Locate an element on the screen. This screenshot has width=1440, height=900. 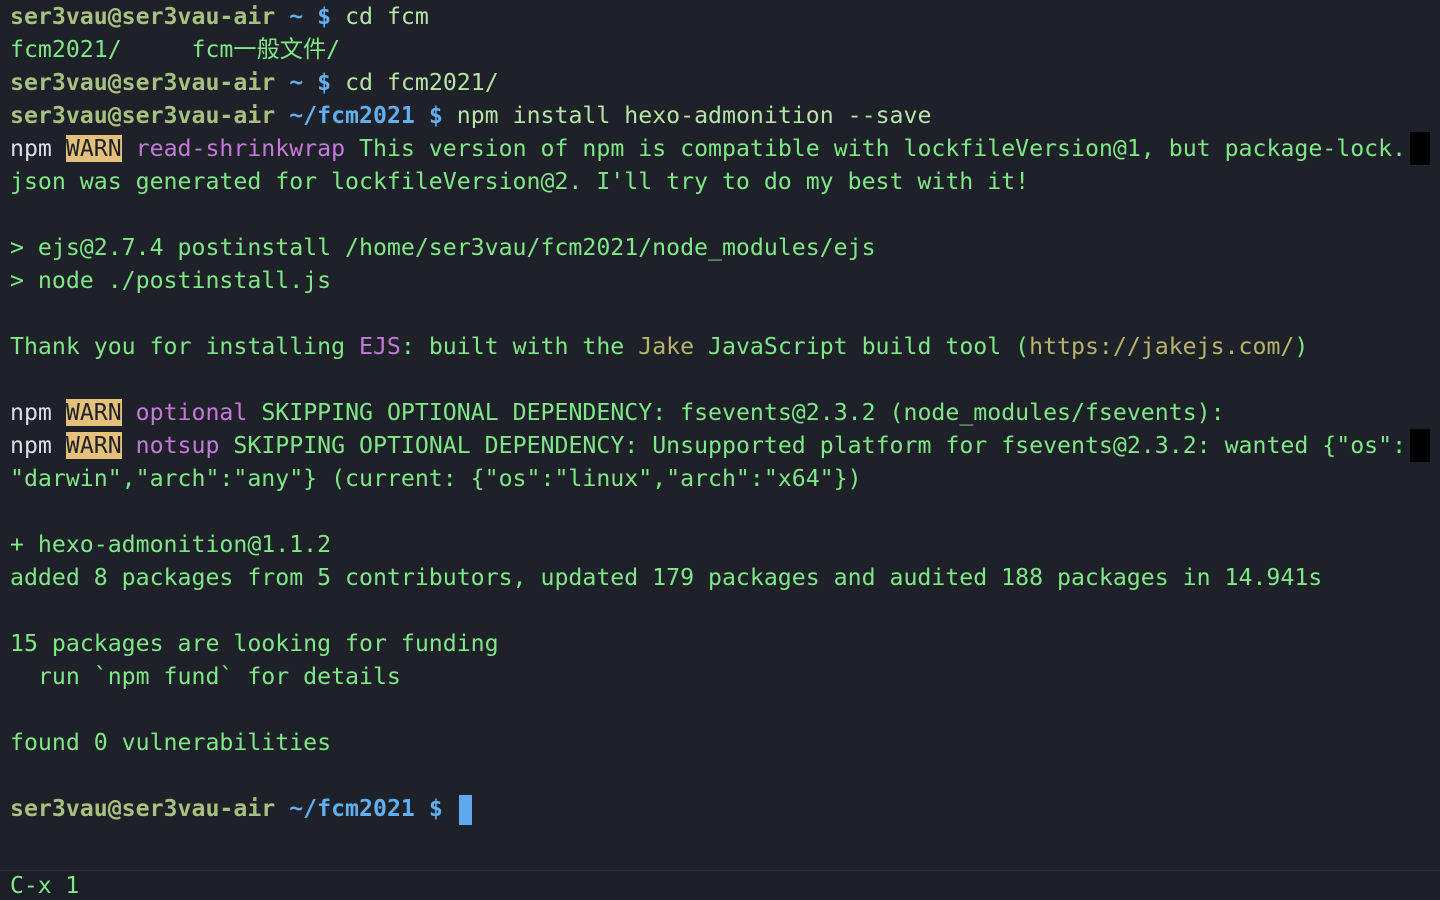
thanks-text: Thank you for installing is located at coordinates (185, 346).